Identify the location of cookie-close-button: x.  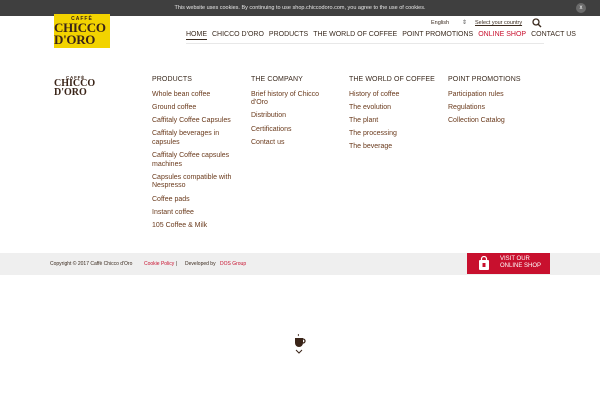
(581, 8).